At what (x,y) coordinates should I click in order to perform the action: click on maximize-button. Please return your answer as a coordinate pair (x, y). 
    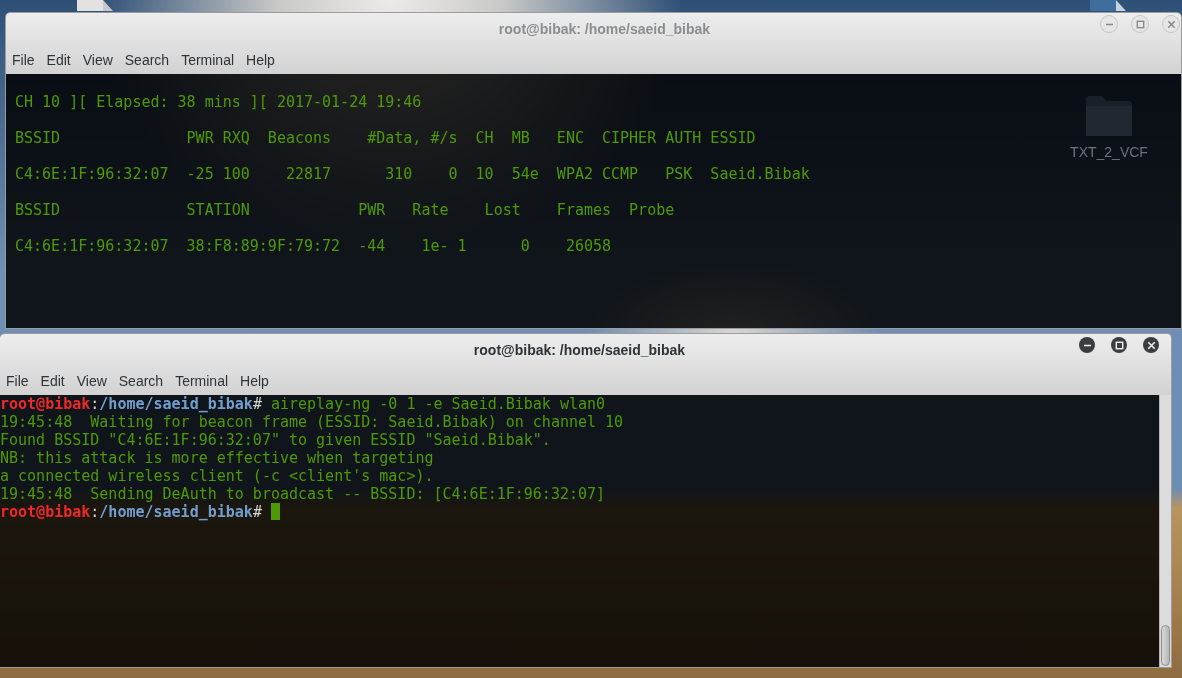
    Looking at the image, I should click on (1119, 345).